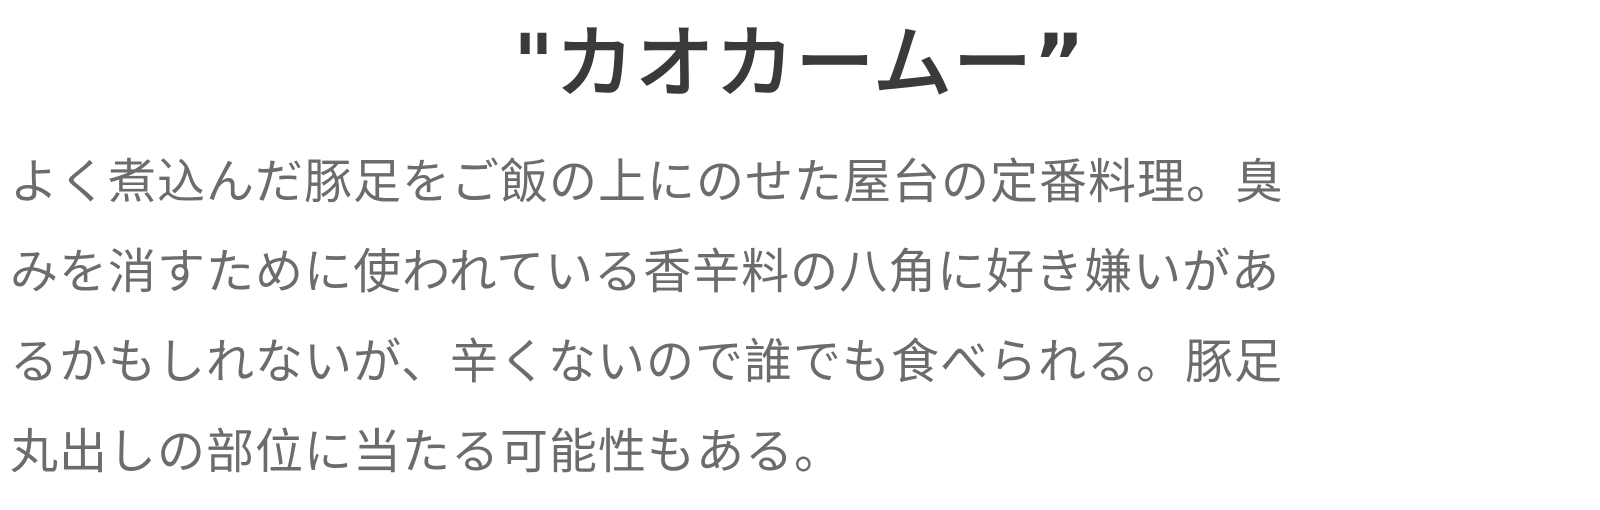 This screenshot has width=1600, height=510. I want to click on description-line-2: みを消すために使われている香辛料の八角に好き嫌いがあ, so click(645, 272).